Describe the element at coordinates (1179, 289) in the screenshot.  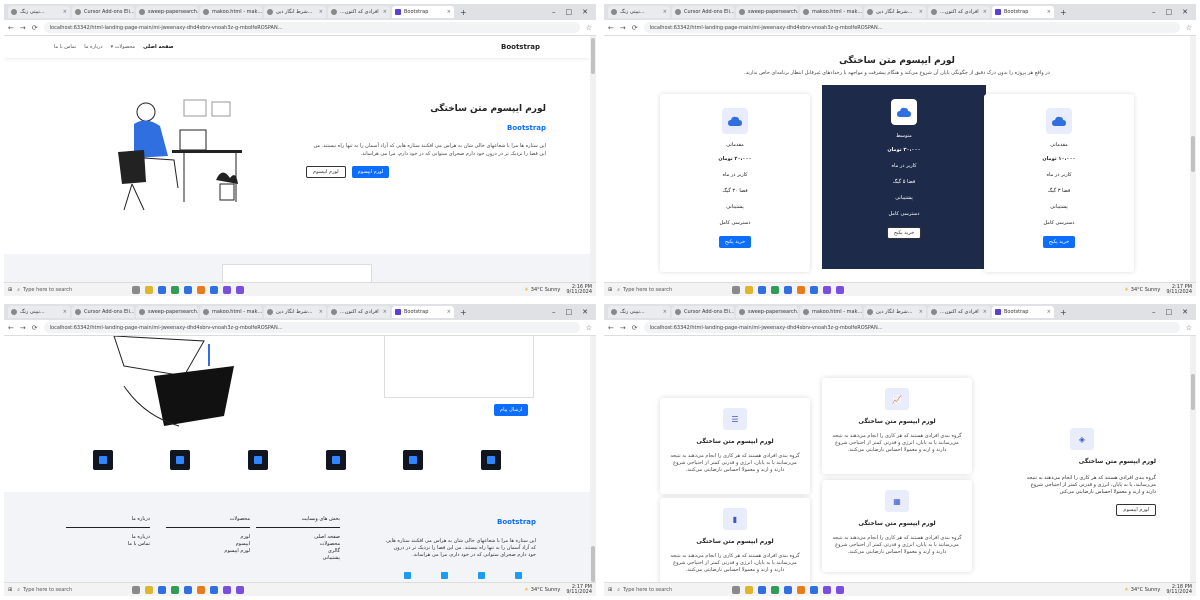
I see `taskbar-clock: 2:17 PM 9/11/2024` at that location.